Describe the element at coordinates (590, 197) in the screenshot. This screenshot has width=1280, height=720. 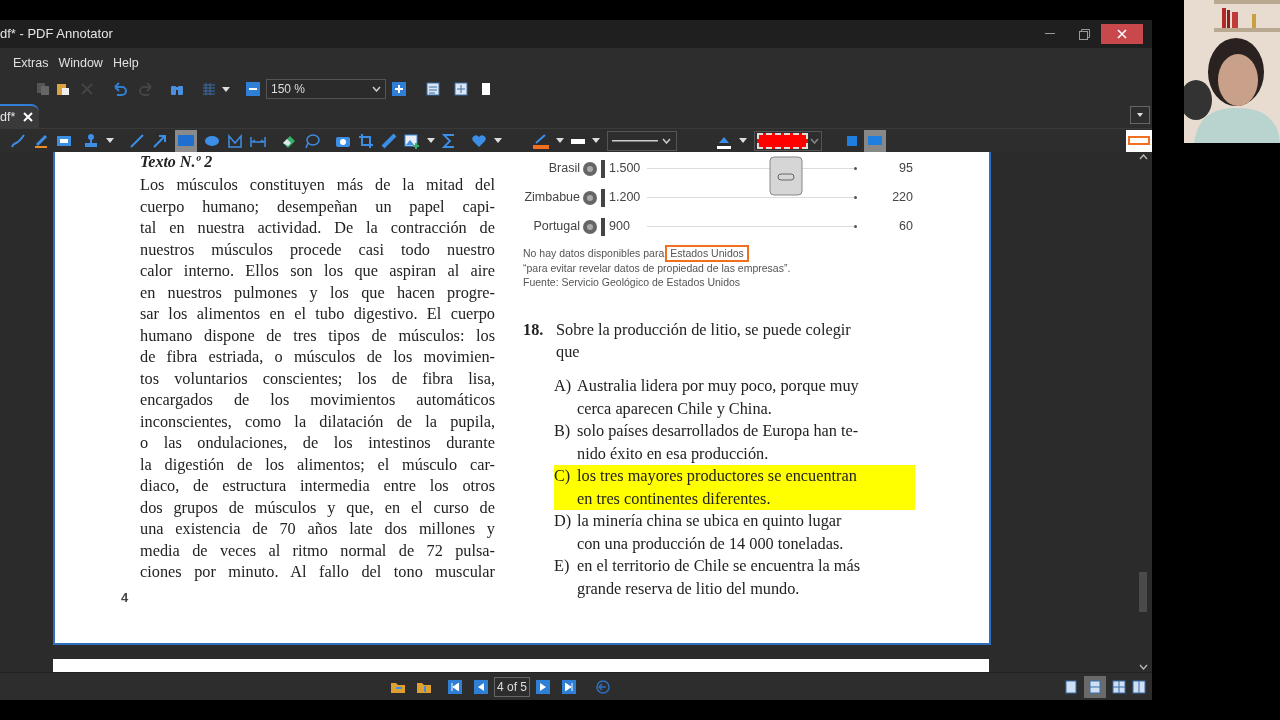
I see `flag-icon` at that location.